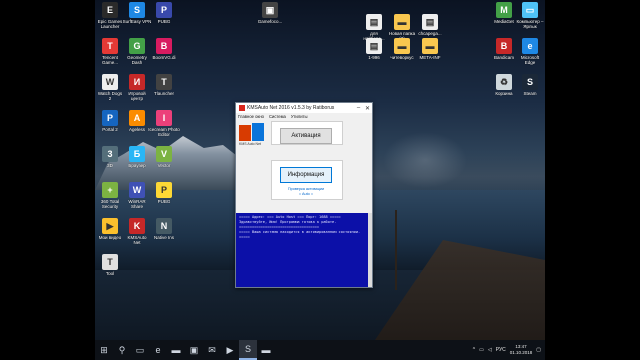  I want to click on clock-date: 01.10.2018, so click(521, 352).